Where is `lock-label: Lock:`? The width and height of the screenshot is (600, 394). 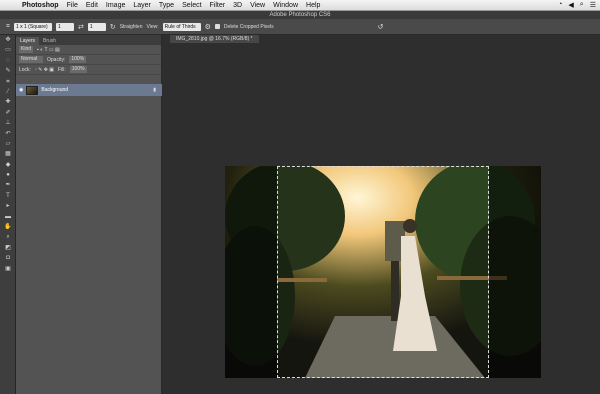
lock-label: Lock: is located at coordinates (25, 69).